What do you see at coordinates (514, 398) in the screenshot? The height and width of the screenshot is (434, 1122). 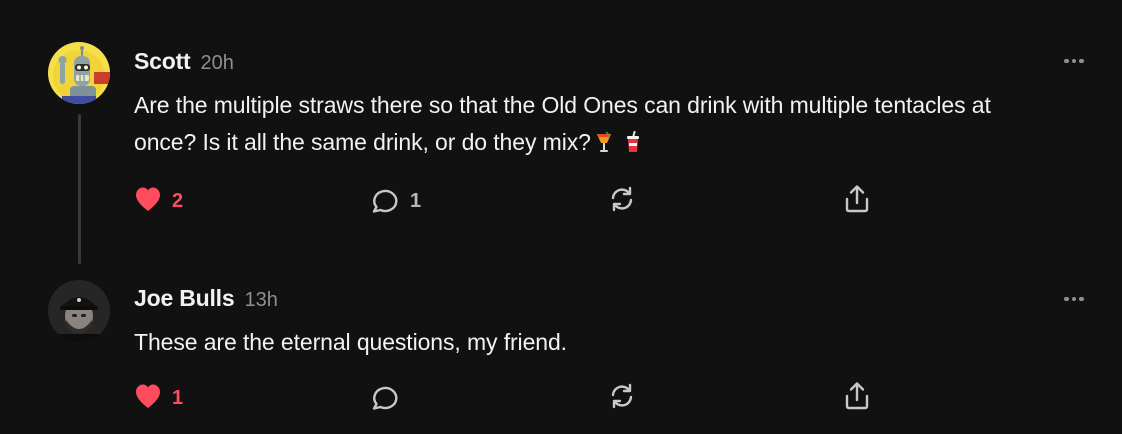 I see `comment-actions: 1` at bounding box center [514, 398].